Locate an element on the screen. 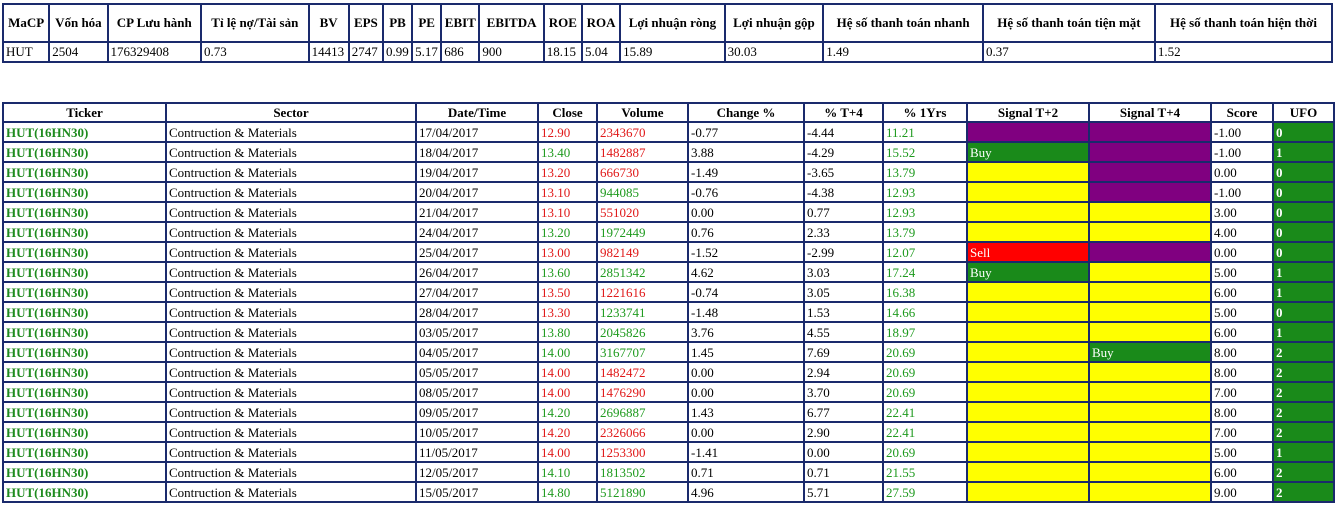  close-cell: 13.20 is located at coordinates (567, 172).